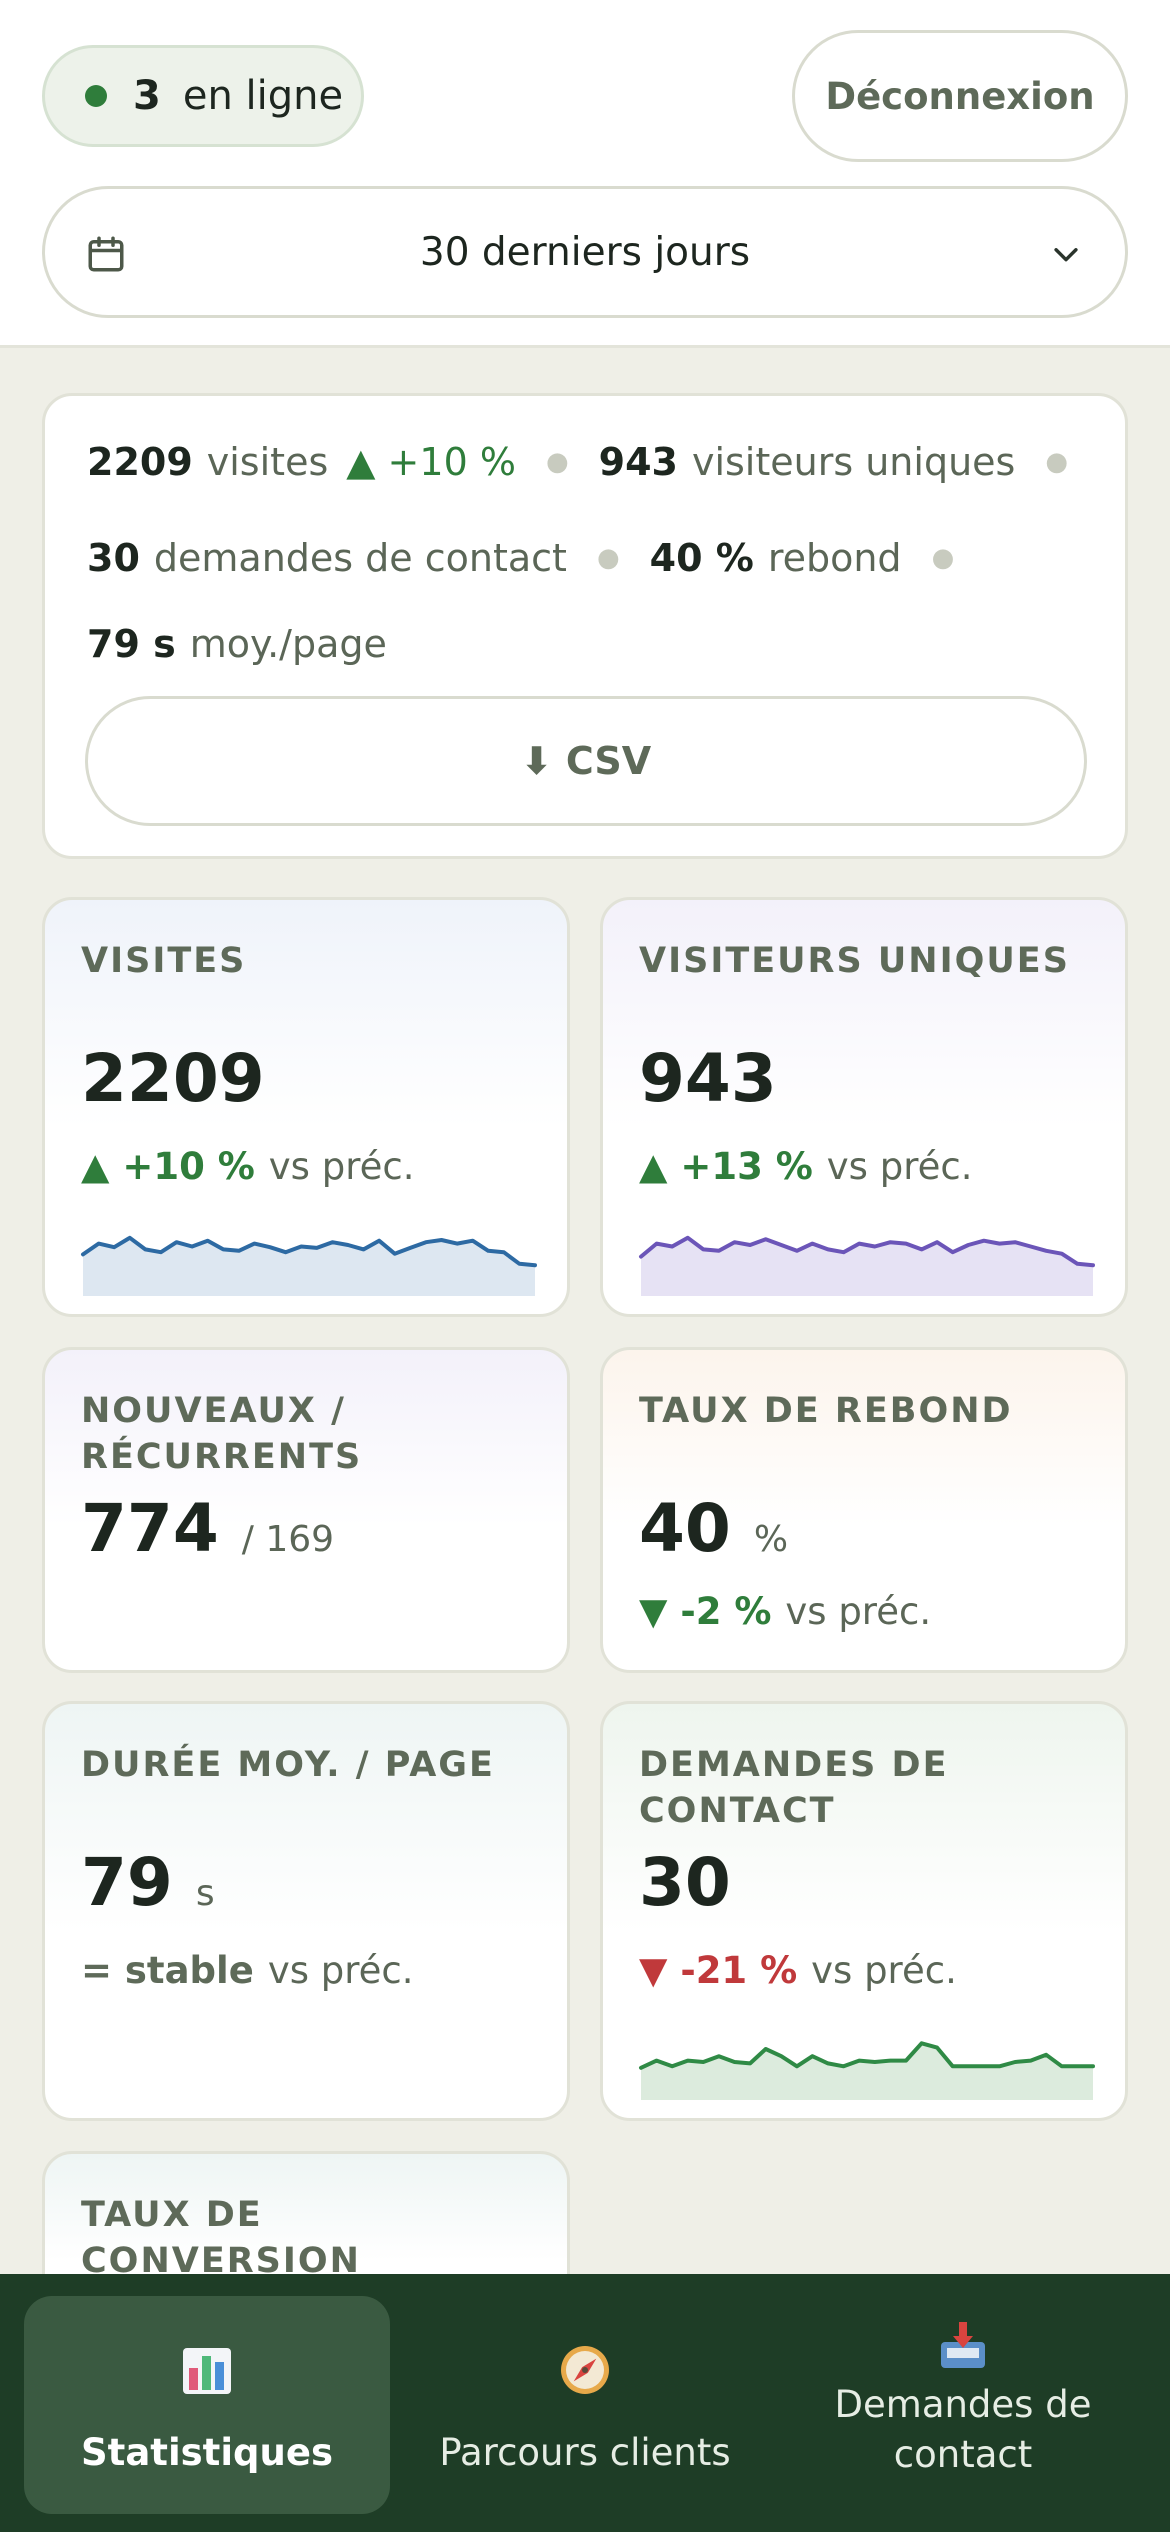 This screenshot has width=1170, height=2532. Describe the element at coordinates (150, 1528) in the screenshot. I see `kpi-value-new: 774` at that location.